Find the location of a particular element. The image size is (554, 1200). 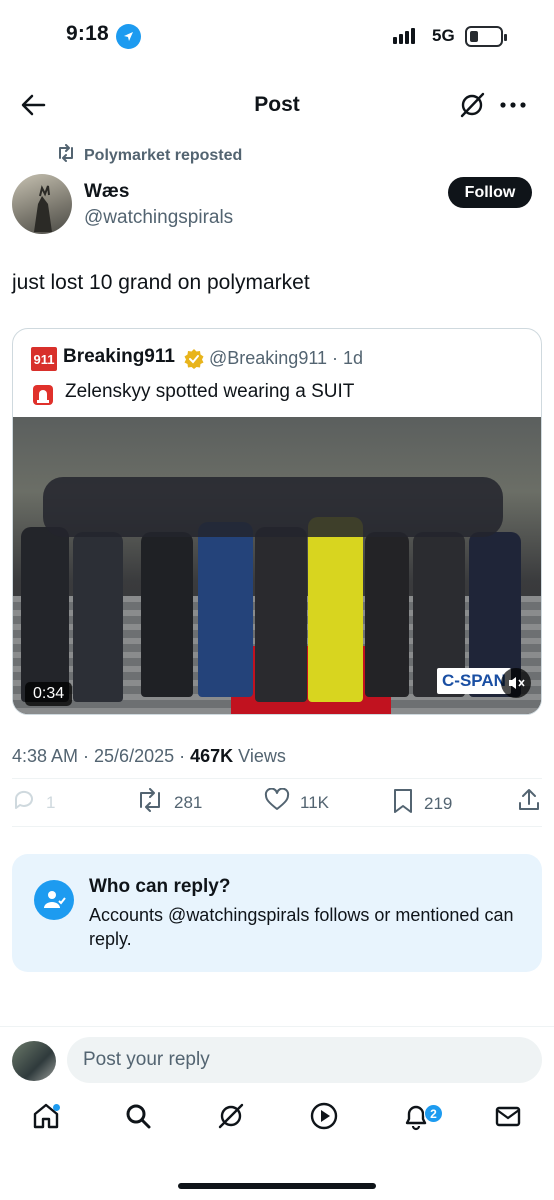

post-actions: 1 281 11K 219 is located at coordinates (277, 803).